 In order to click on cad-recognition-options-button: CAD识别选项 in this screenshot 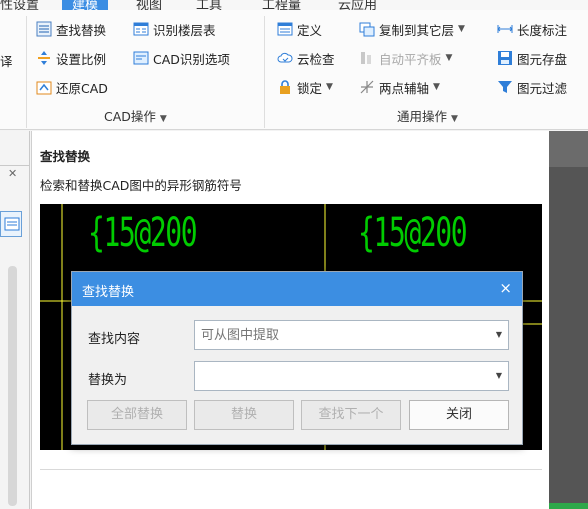, I will do `click(181, 58)`.